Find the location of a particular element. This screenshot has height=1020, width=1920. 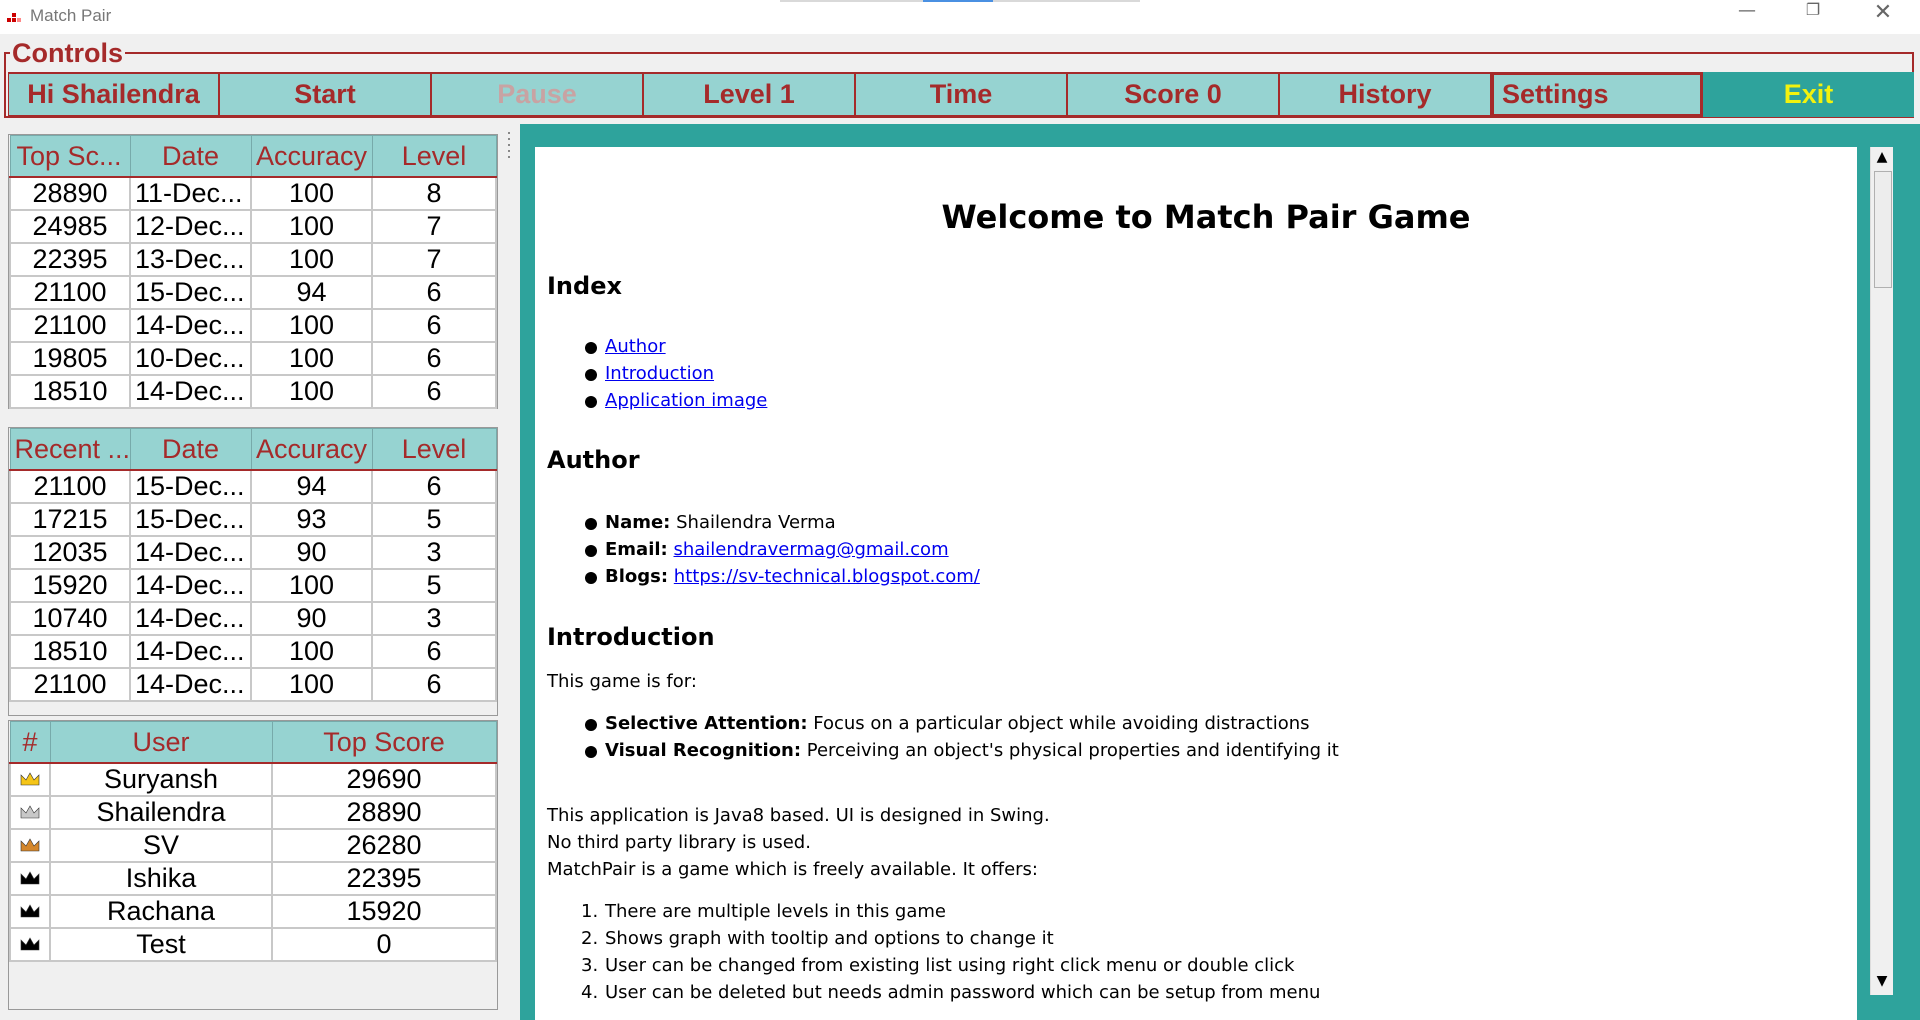

column-header: Top Score is located at coordinates (384, 742).